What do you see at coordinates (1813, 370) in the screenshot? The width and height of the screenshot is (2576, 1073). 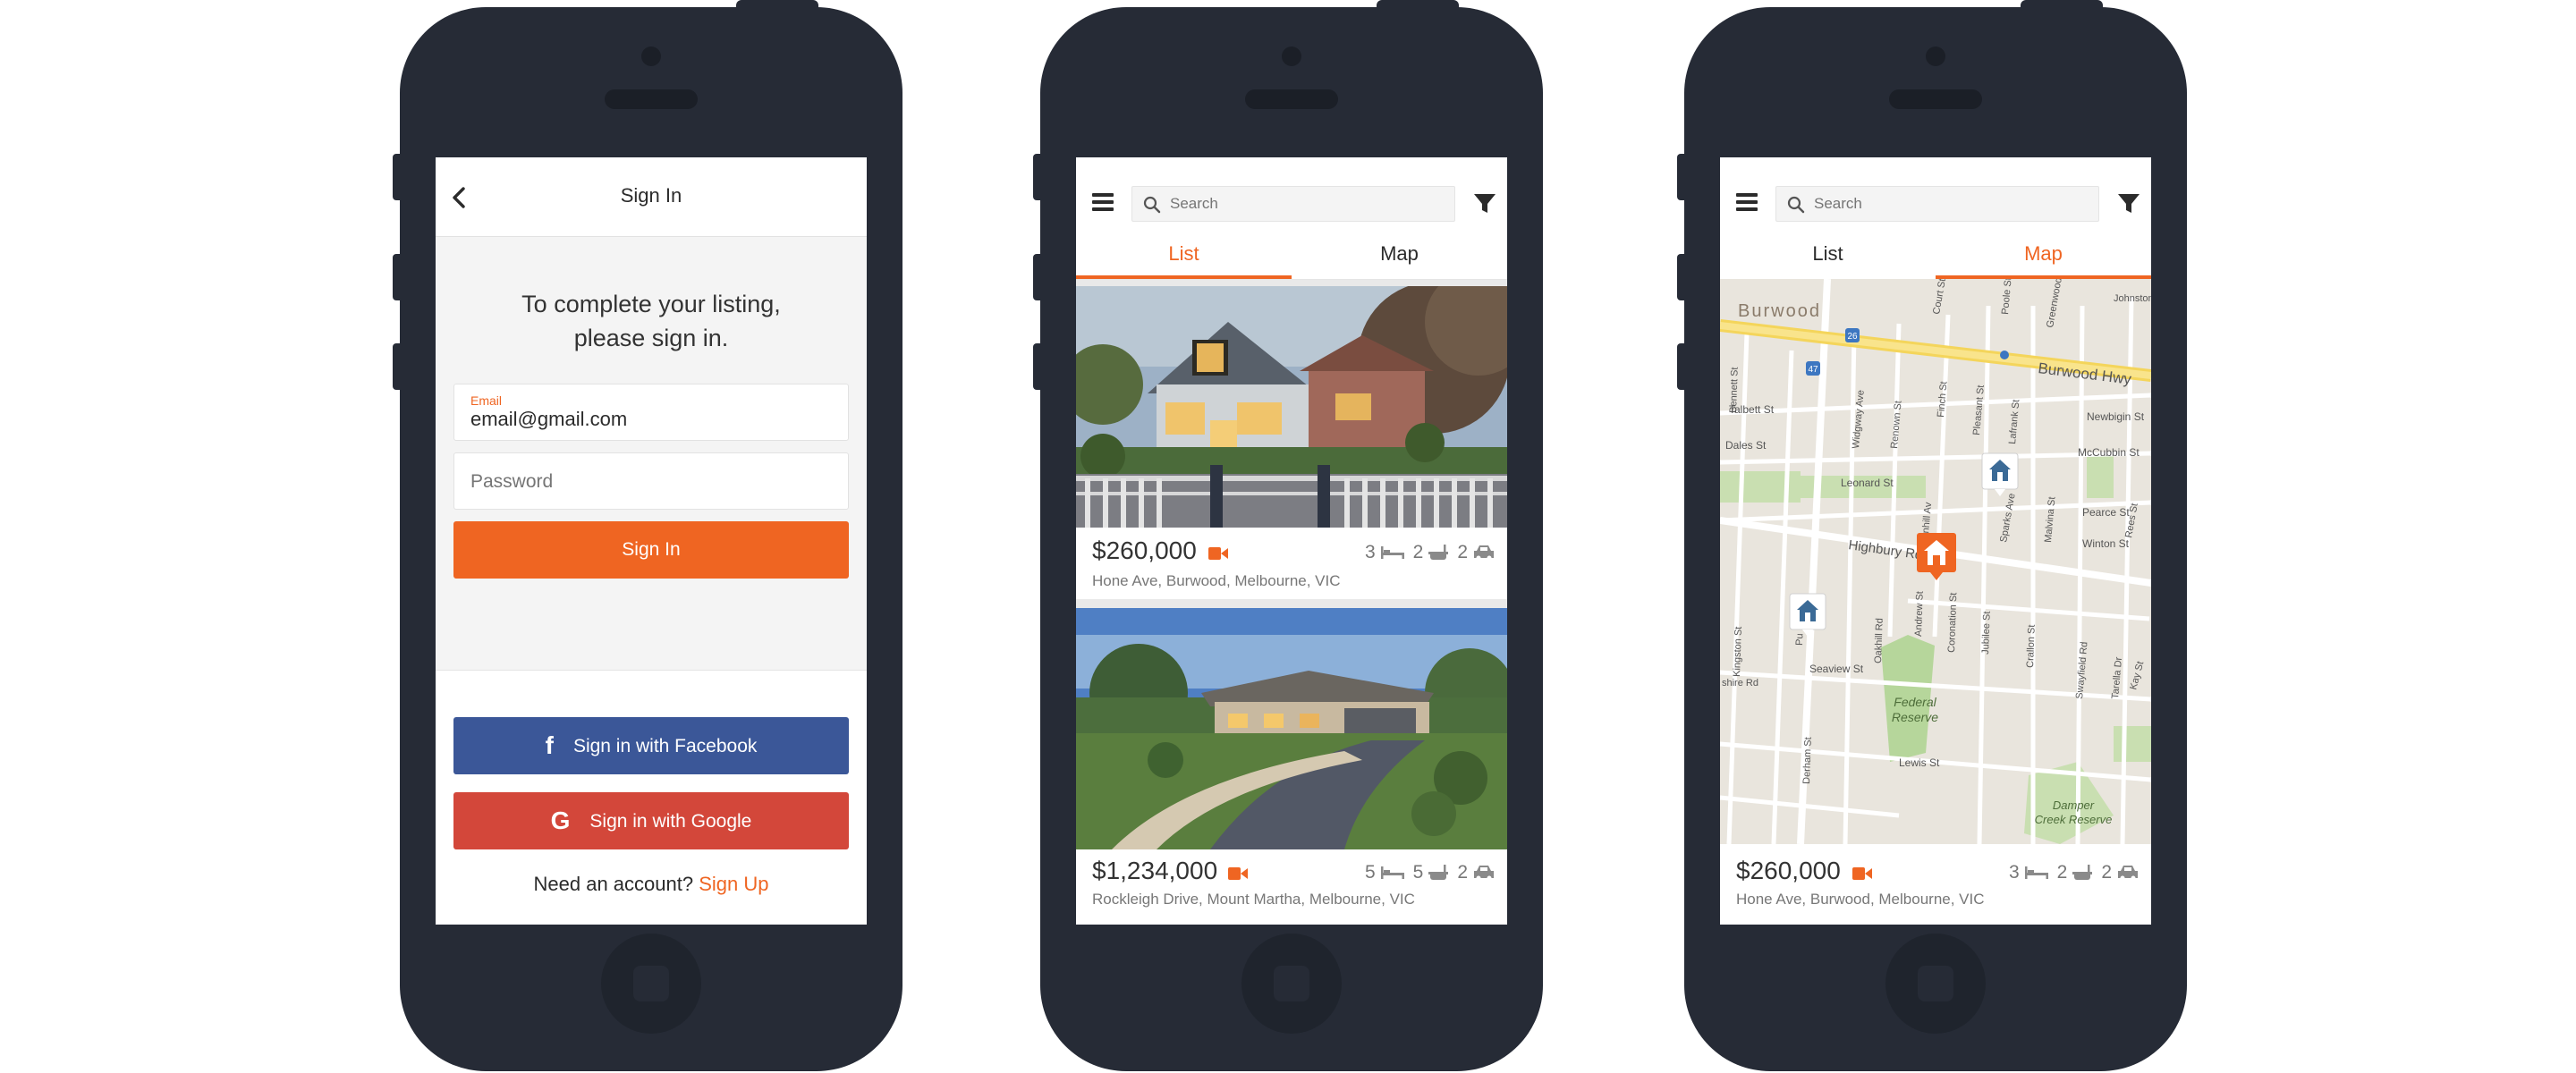 I see `route-label: 47` at bounding box center [1813, 370].